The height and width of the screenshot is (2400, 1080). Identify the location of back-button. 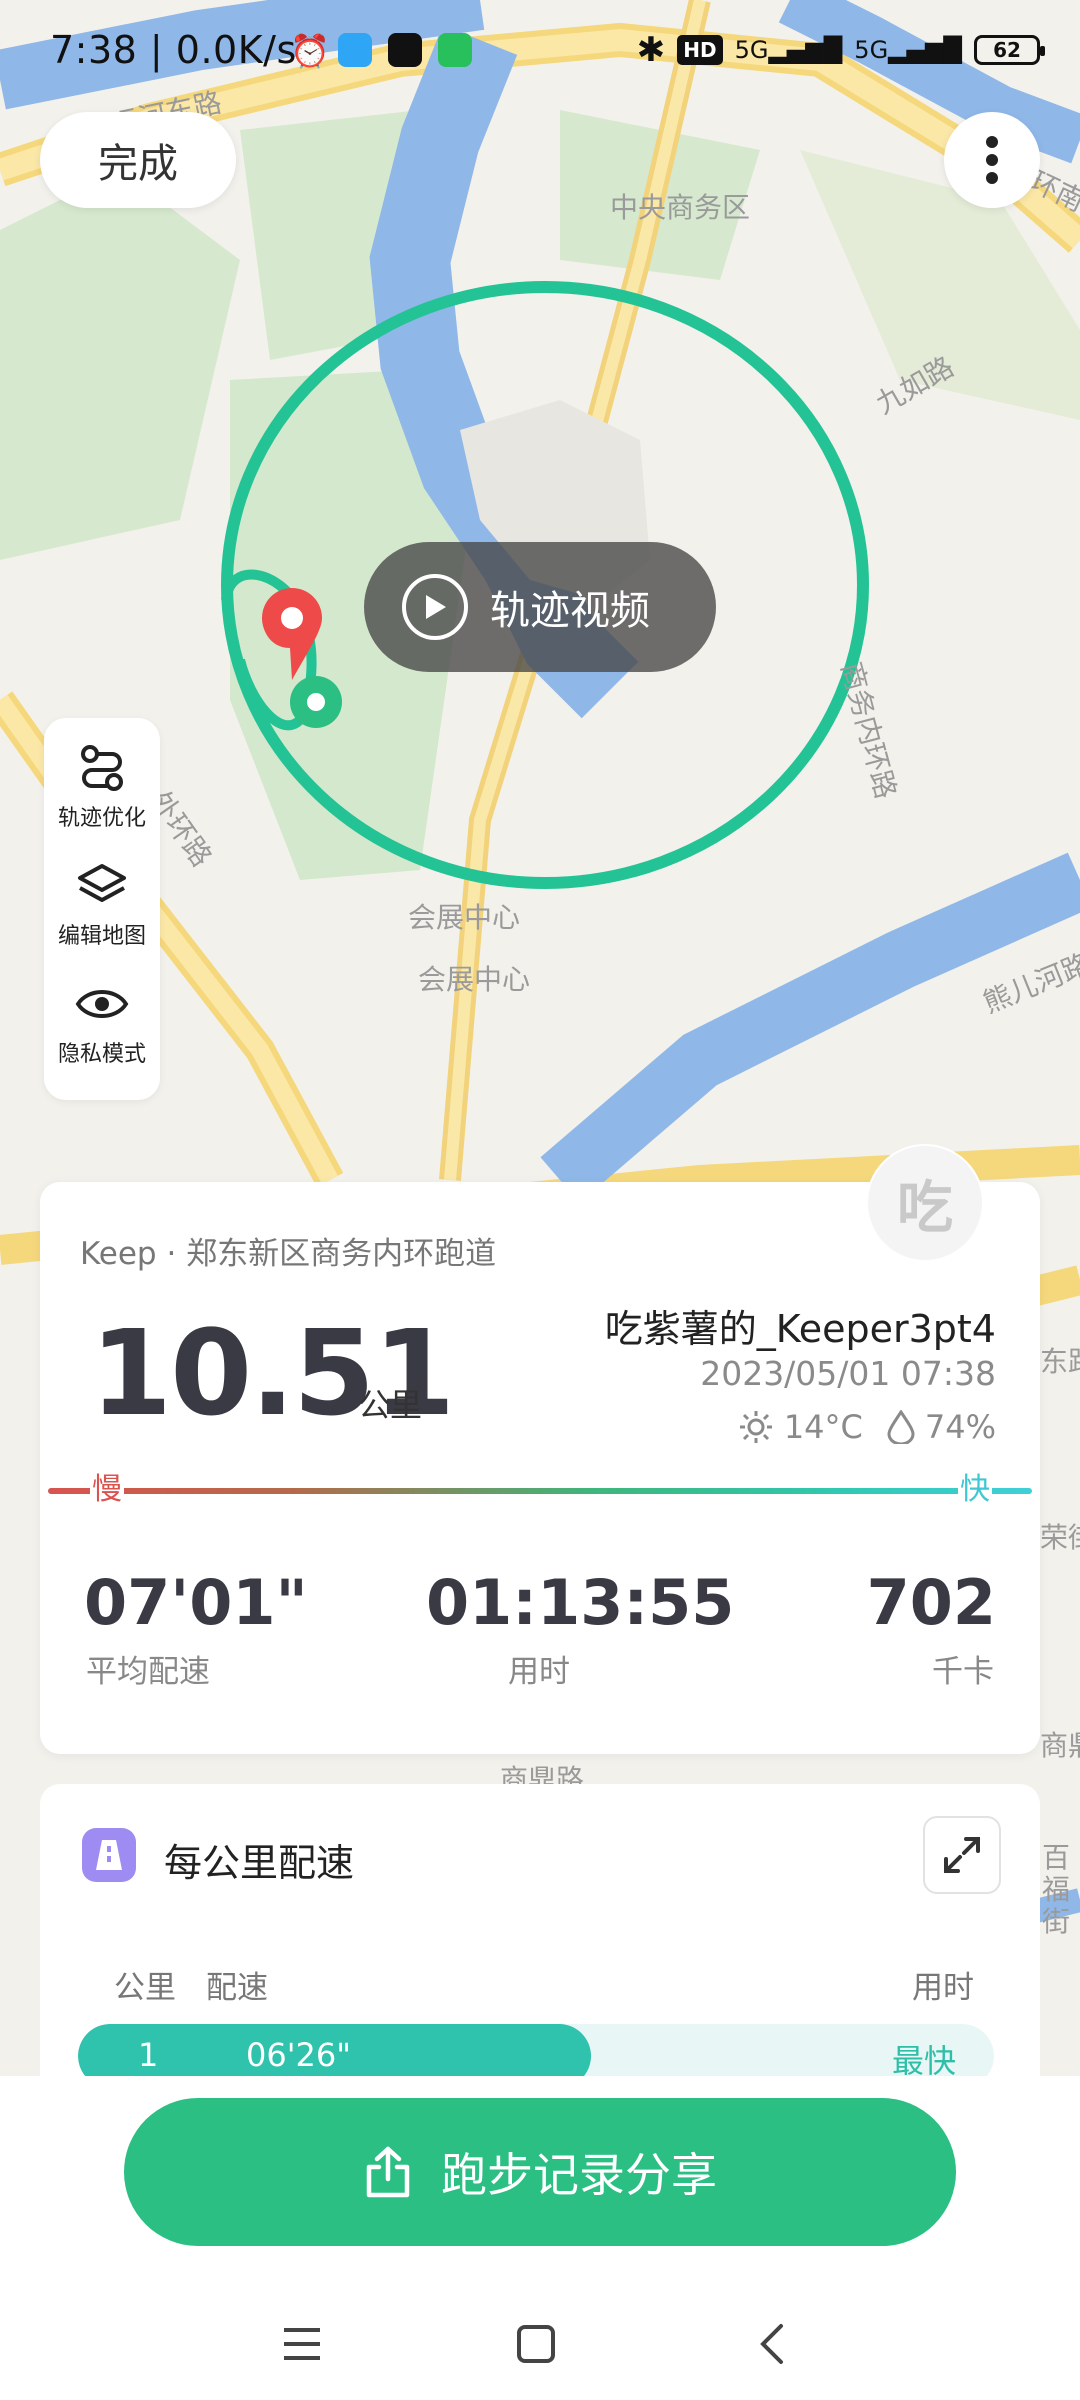
(772, 2344).